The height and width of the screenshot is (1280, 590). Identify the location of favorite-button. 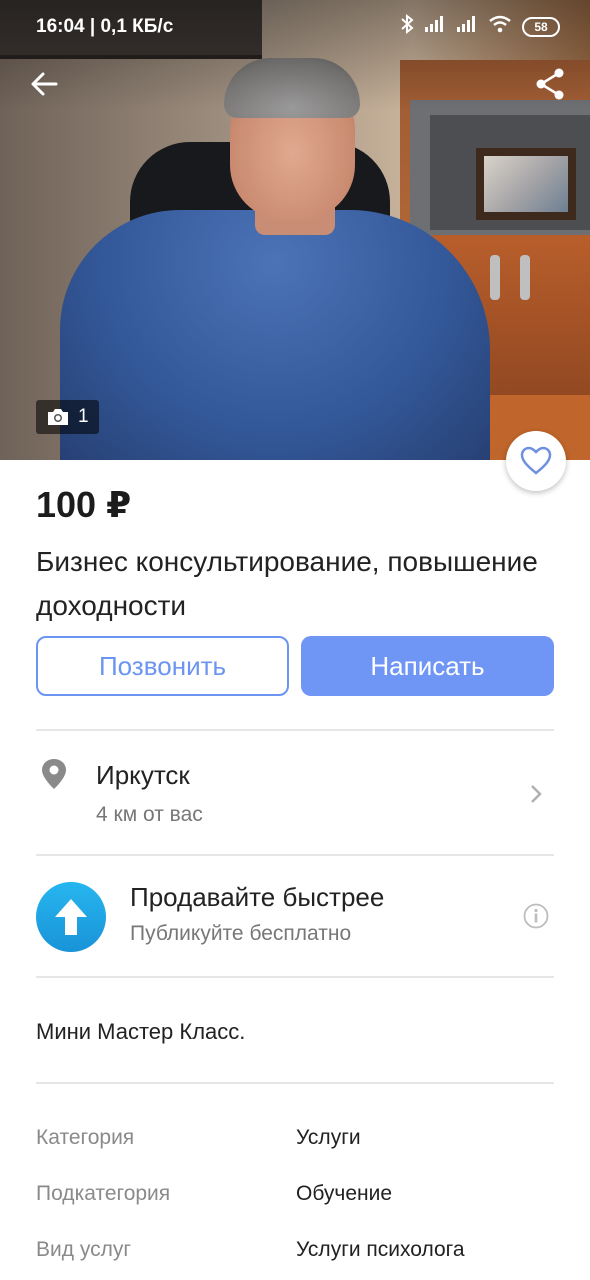
(536, 461).